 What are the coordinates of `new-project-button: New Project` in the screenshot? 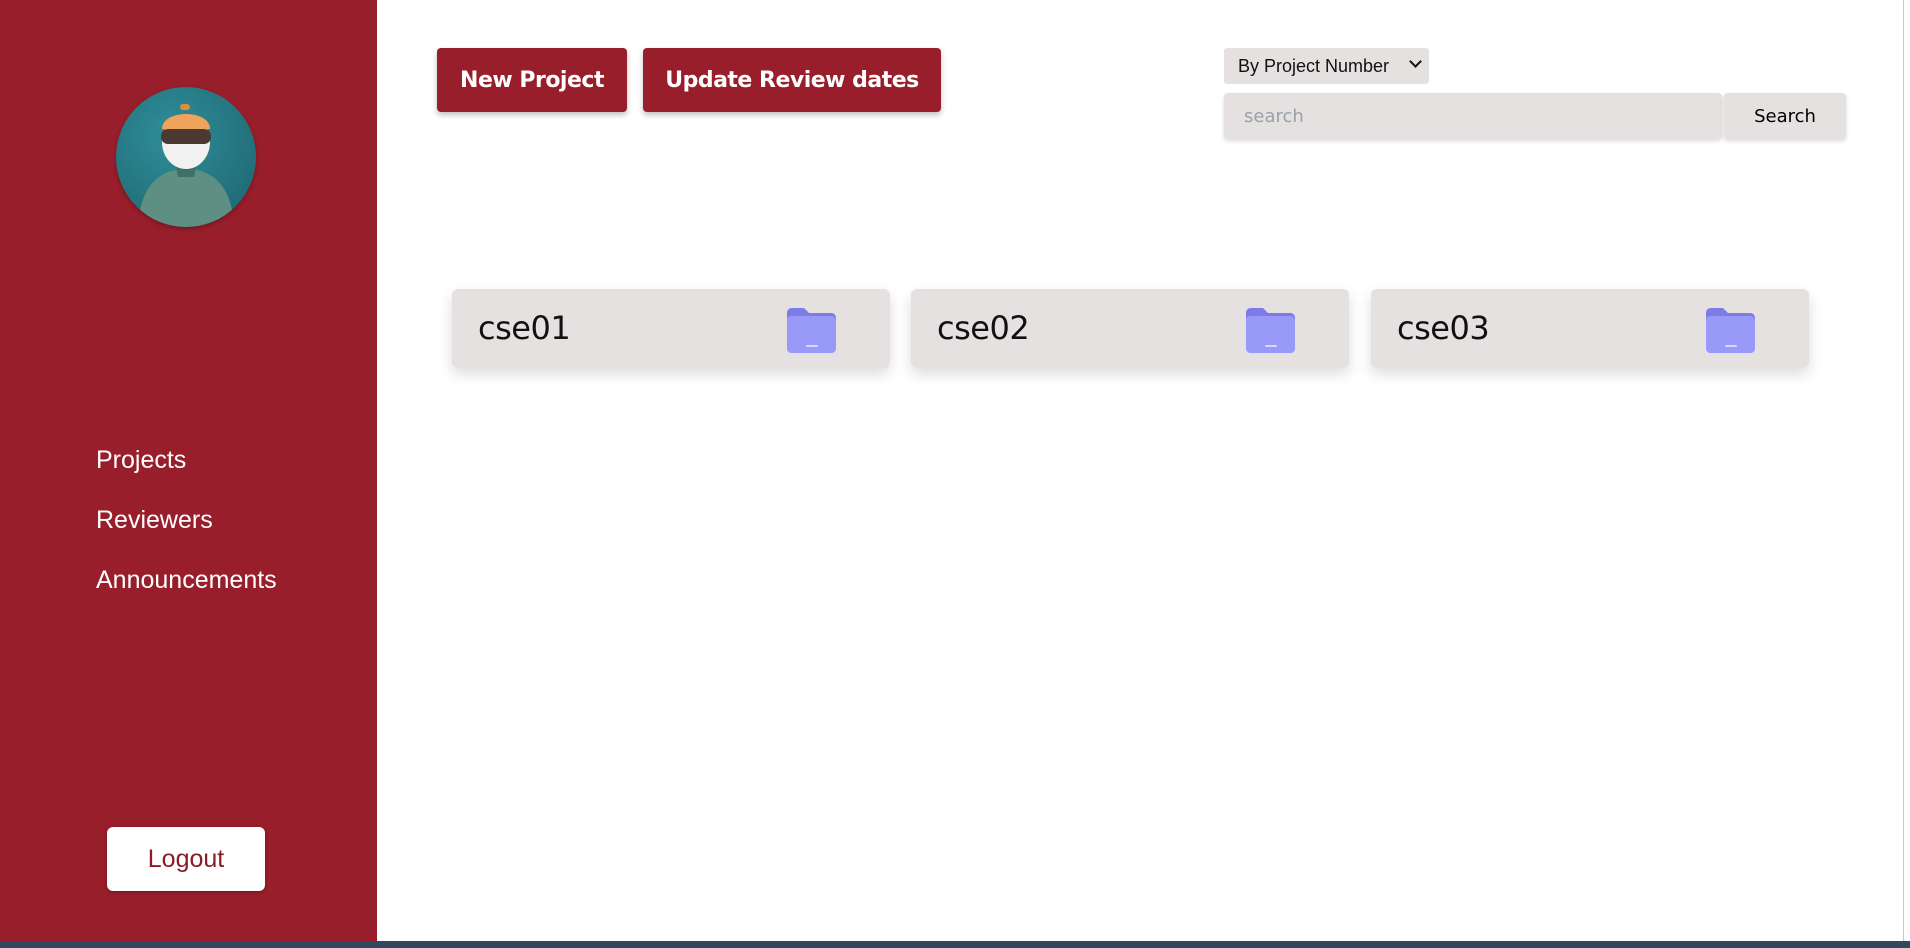 It's located at (532, 80).